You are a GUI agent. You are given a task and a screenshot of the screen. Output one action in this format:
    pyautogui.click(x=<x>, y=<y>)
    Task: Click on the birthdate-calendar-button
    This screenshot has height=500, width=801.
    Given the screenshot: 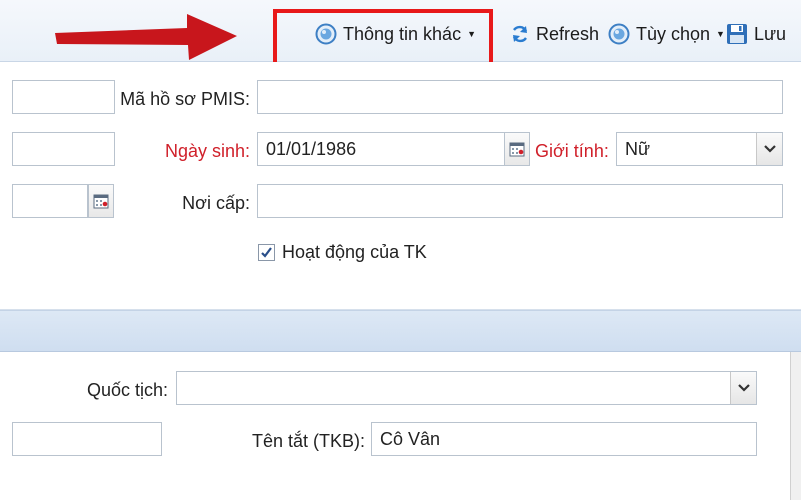 What is the action you would take?
    pyautogui.click(x=517, y=149)
    